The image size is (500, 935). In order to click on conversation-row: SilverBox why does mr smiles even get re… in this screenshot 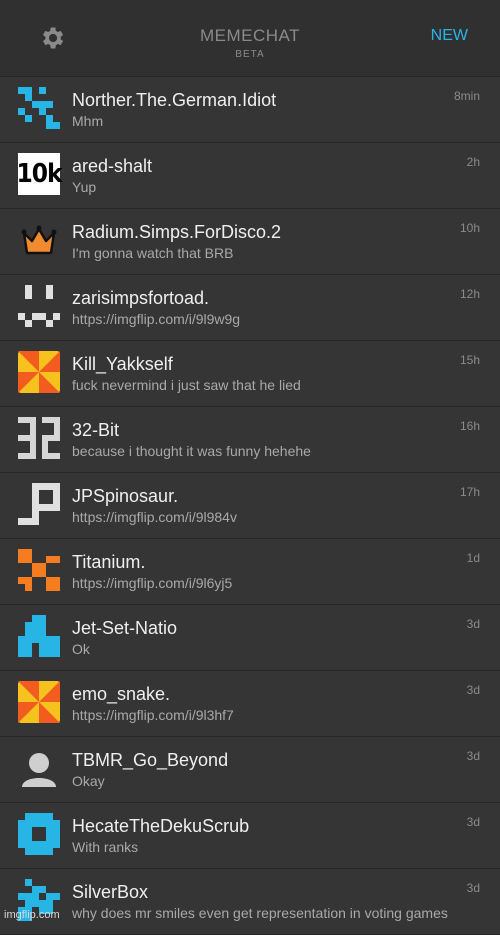, I will do `click(250, 902)`.